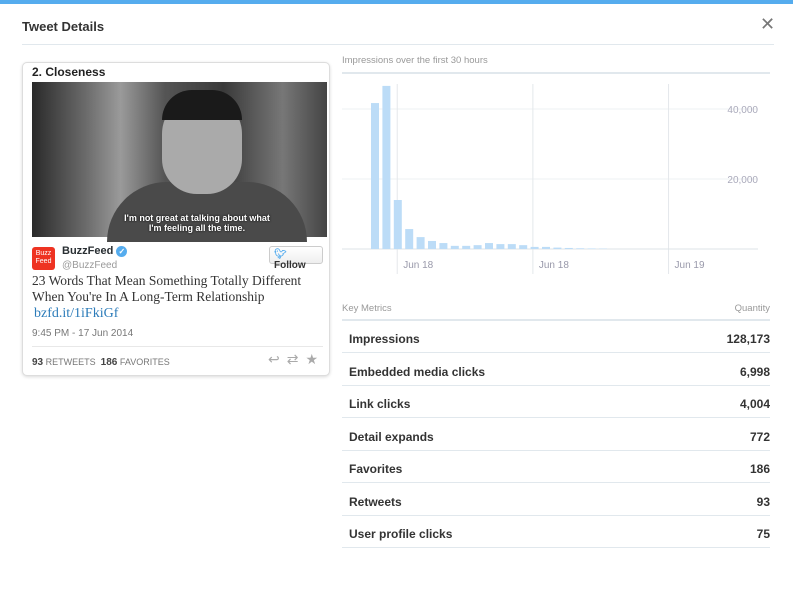 The image size is (793, 600). I want to click on retweets-label: RETWEETS, so click(70, 362).